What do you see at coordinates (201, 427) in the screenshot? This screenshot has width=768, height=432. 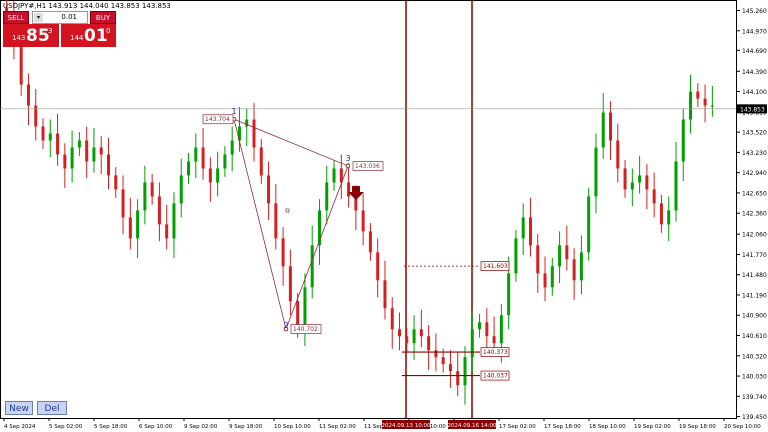 I see `time-tick-label: 9 Sep 02:00` at bounding box center [201, 427].